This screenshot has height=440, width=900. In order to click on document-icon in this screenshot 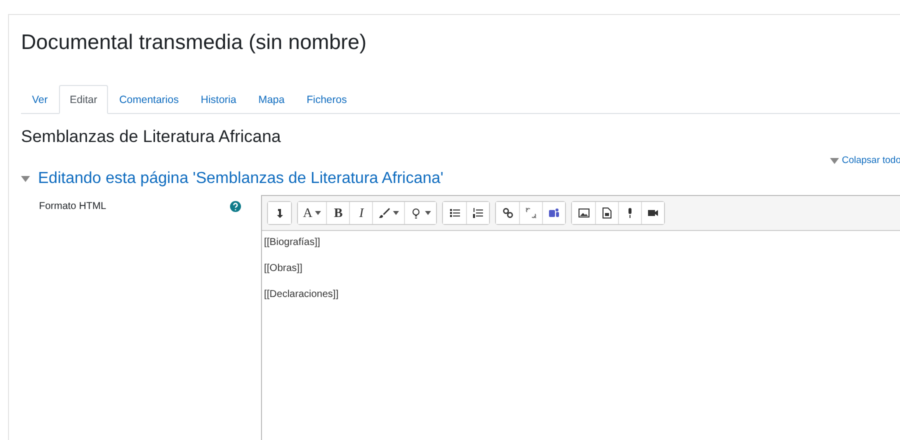, I will do `click(607, 213)`.